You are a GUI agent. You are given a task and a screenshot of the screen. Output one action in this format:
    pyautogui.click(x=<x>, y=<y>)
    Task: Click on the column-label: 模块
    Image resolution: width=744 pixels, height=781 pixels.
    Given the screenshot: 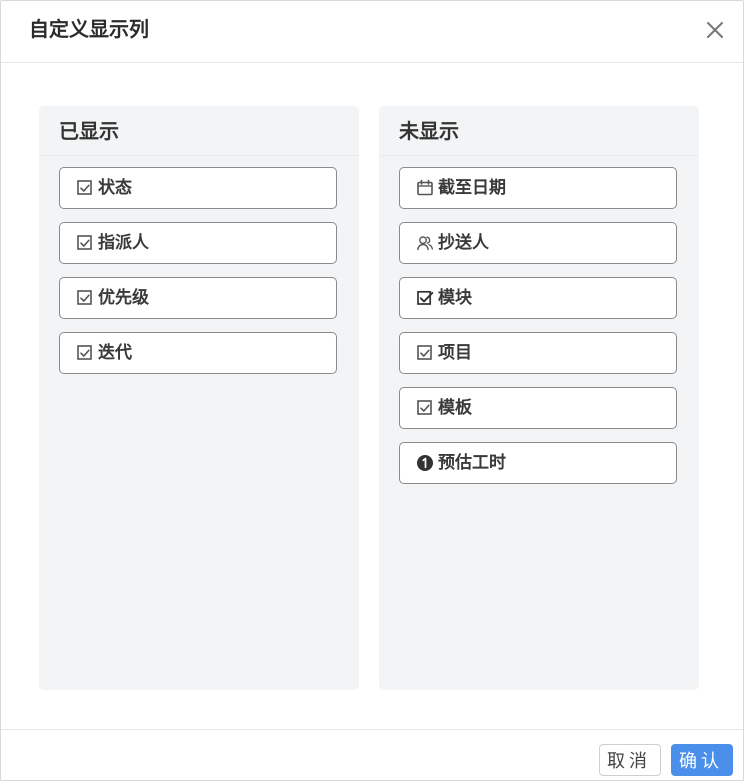 What is the action you would take?
    pyautogui.click(x=455, y=298)
    